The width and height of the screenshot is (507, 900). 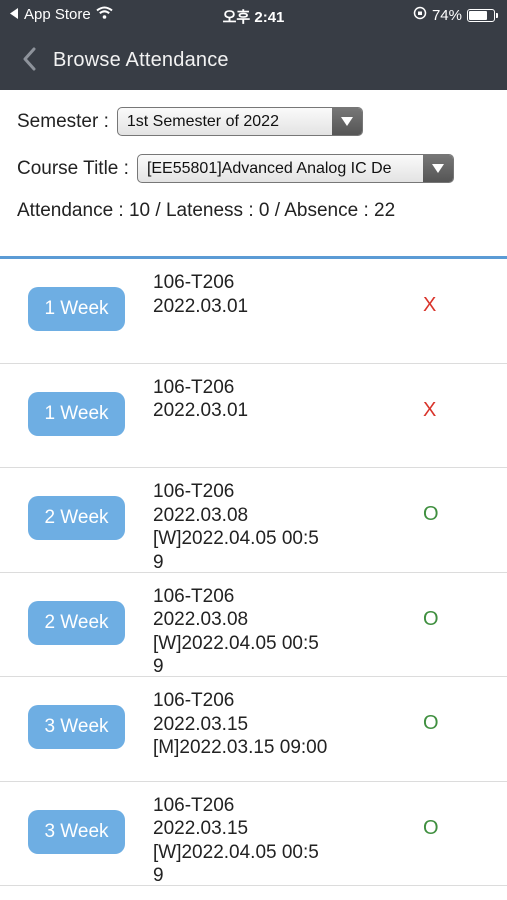 I want to click on semester-row: Semester : 1st Semester of 2022, so click(x=190, y=121).